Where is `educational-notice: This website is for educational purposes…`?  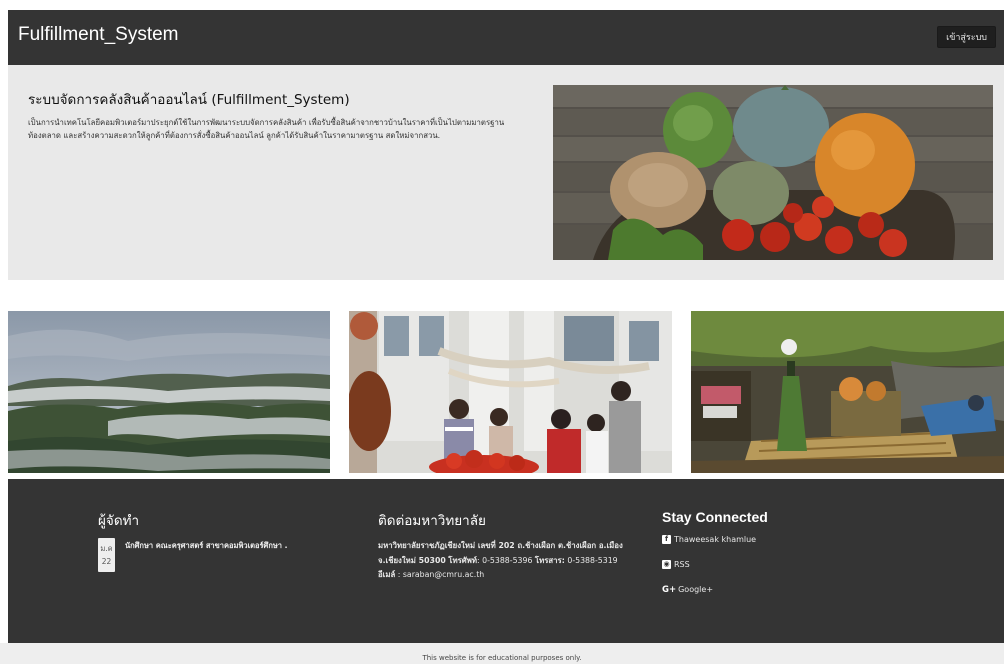 educational-notice: This website is for educational purposes… is located at coordinates (502, 658).